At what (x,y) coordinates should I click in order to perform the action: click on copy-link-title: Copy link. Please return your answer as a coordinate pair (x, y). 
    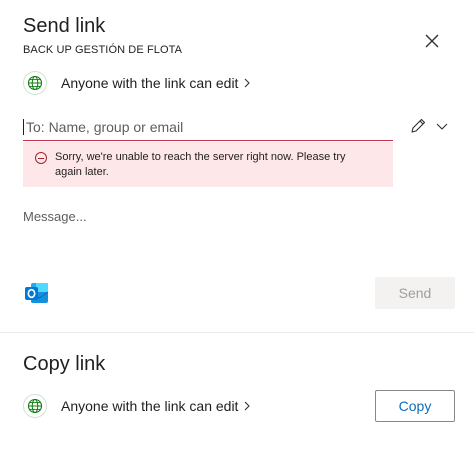
    Looking at the image, I should click on (64, 364).